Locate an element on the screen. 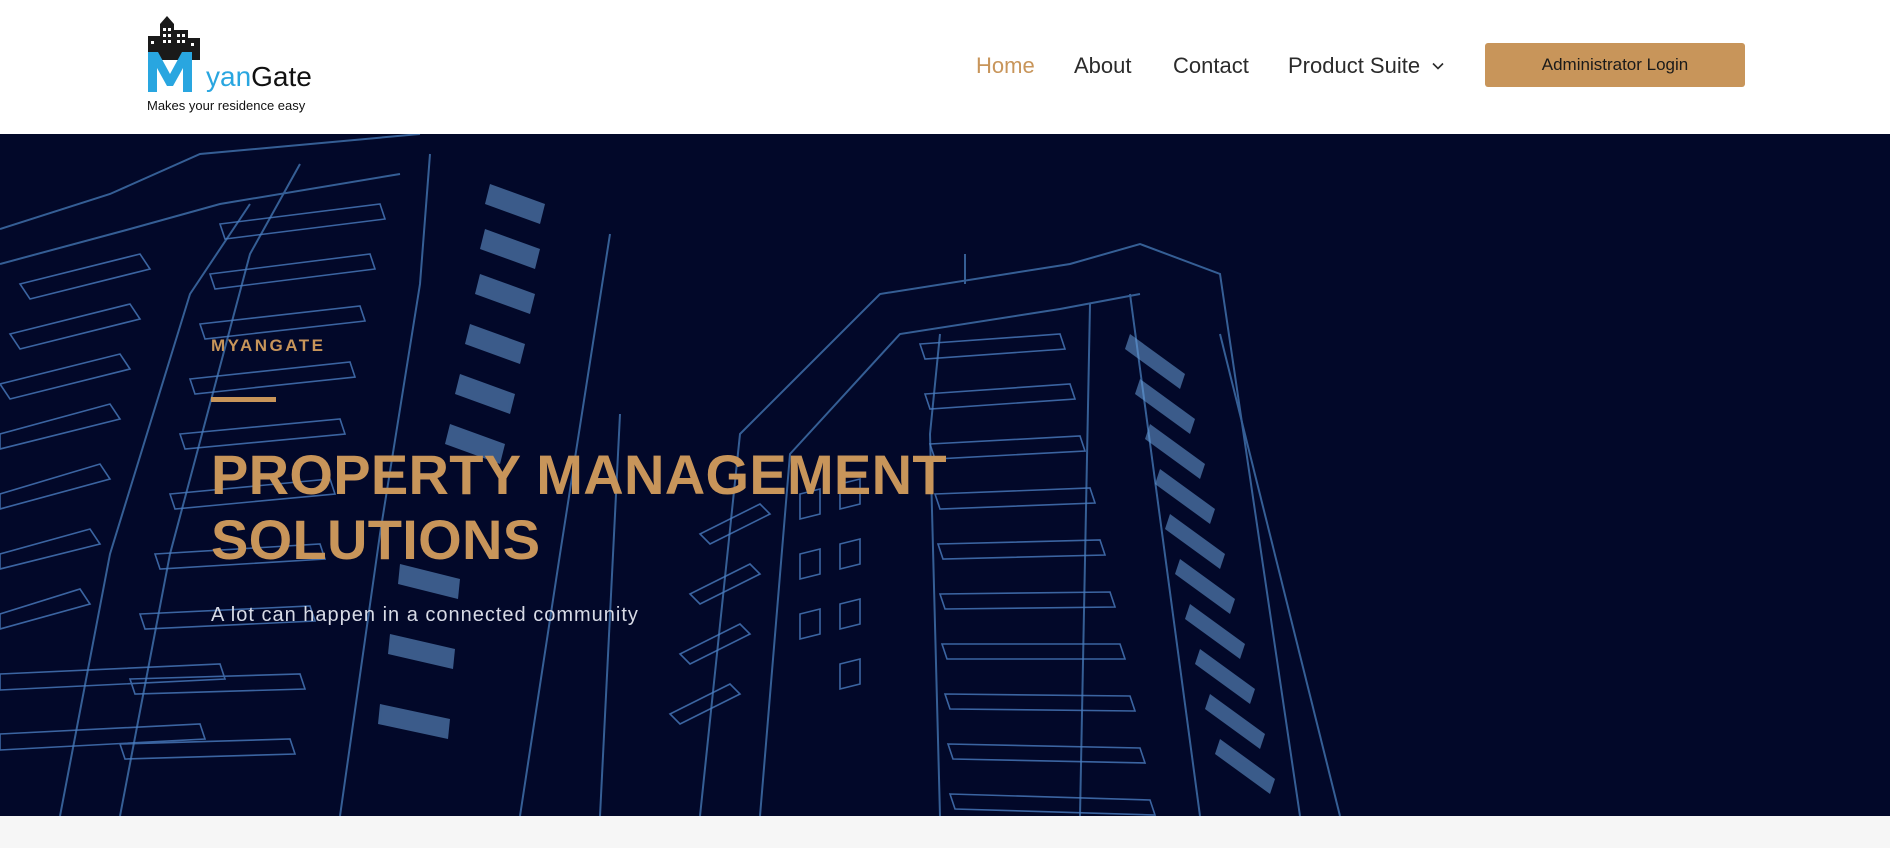  brand-word-yan: yan is located at coordinates (229, 76).